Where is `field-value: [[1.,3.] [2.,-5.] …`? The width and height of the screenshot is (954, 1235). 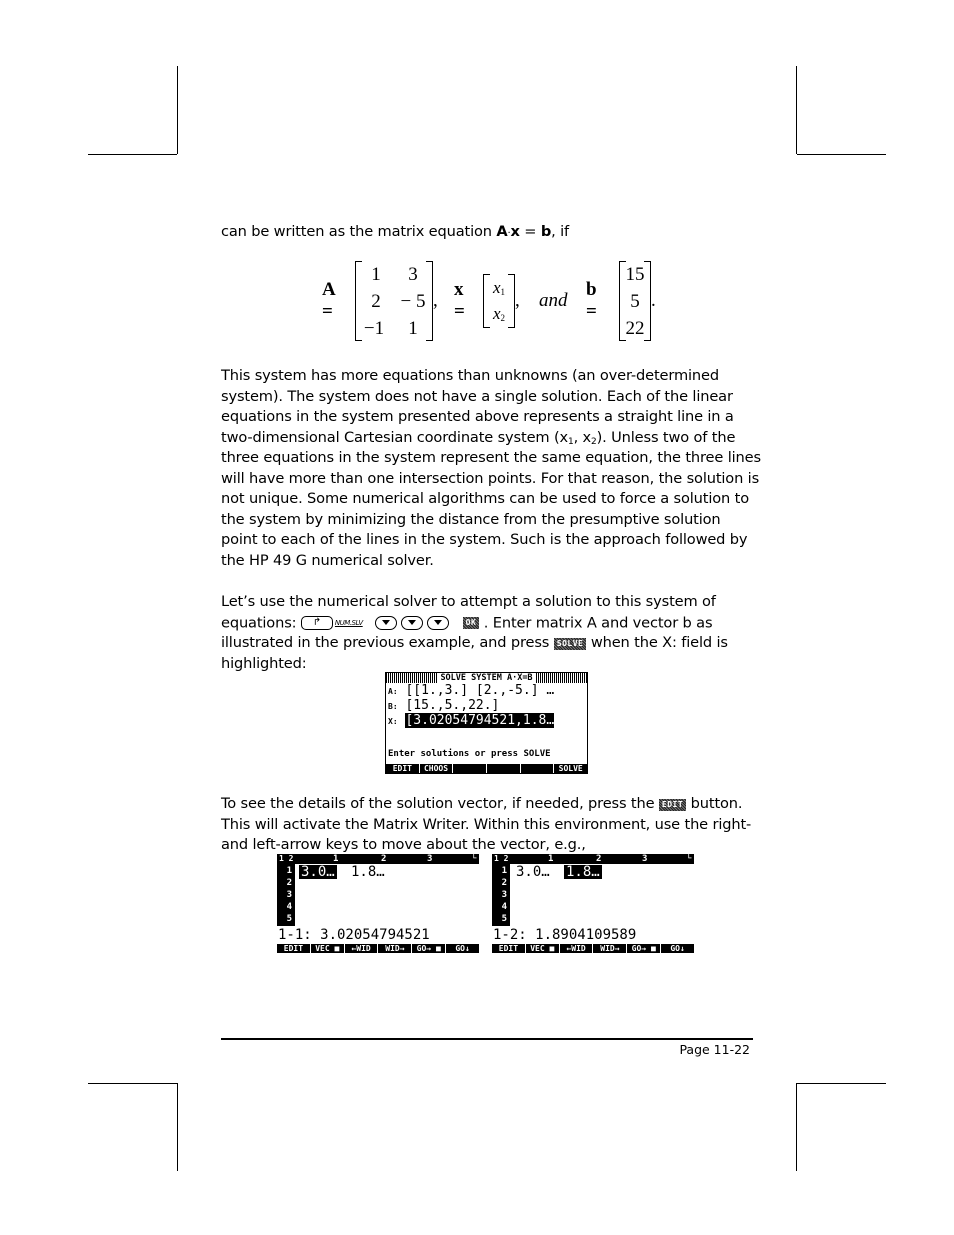 field-value: [[1.,3.] [2.,-5.] … is located at coordinates (480, 690).